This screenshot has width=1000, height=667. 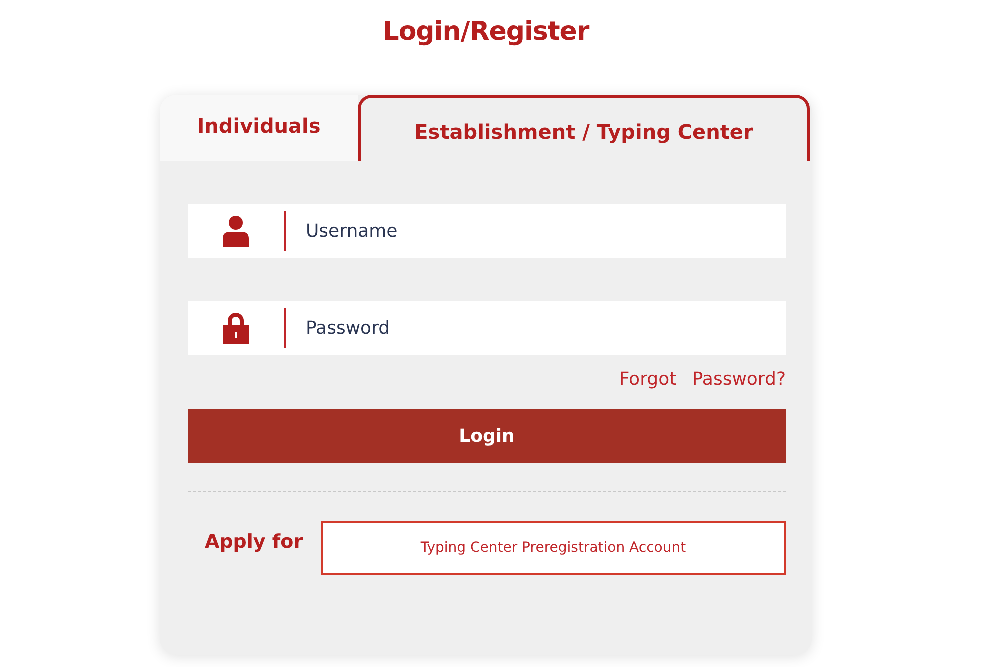 What do you see at coordinates (702, 379) in the screenshot?
I see `forgot-password-link: Forgot Password?` at bounding box center [702, 379].